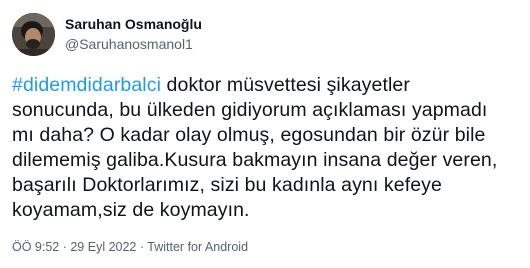  What do you see at coordinates (133, 34) in the screenshot?
I see `tweet-author: Saruhan Osmanoğlu @Saruhanosmanol1` at bounding box center [133, 34].